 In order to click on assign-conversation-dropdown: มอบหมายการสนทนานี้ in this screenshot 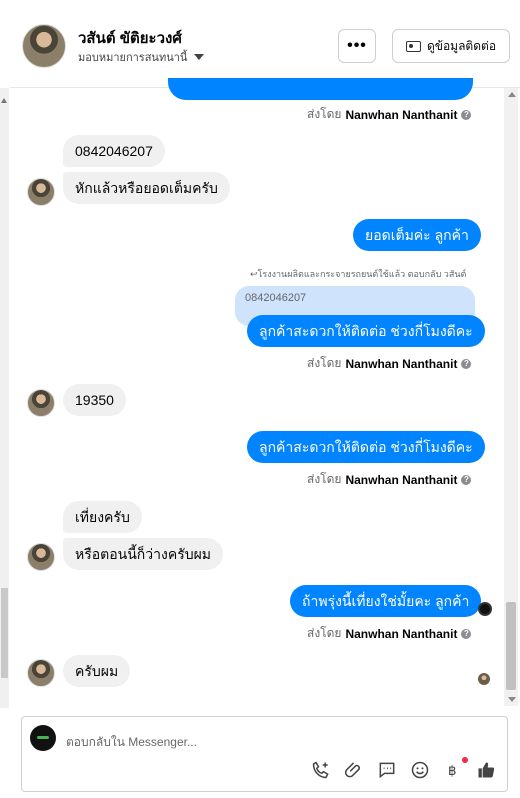, I will do `click(141, 57)`.